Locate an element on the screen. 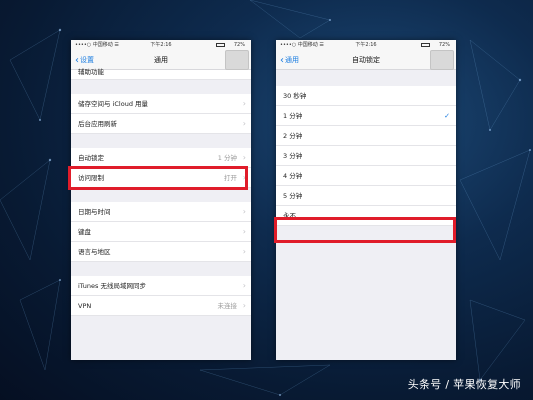 The image size is (533, 400). list-item-auto-lock: 自动锁定 1 分钟 › is located at coordinates (161, 158).